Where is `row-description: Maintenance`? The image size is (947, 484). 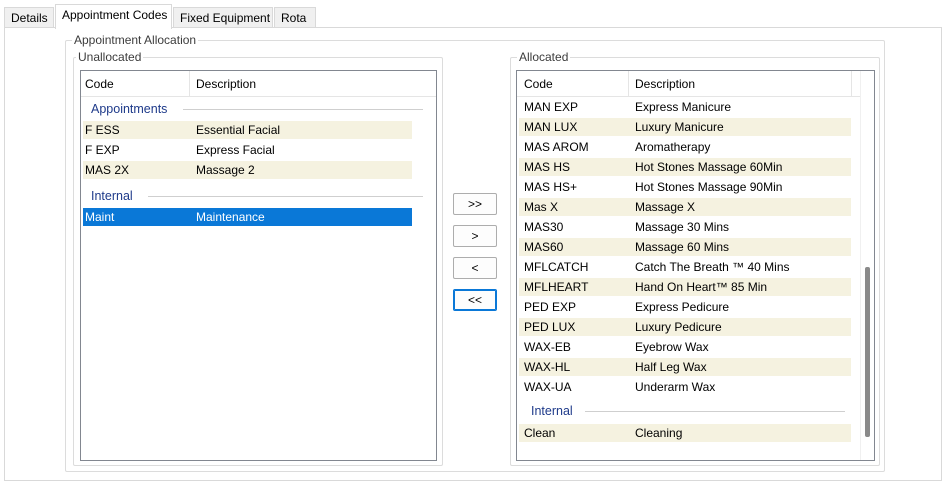 row-description: Maintenance is located at coordinates (230, 217).